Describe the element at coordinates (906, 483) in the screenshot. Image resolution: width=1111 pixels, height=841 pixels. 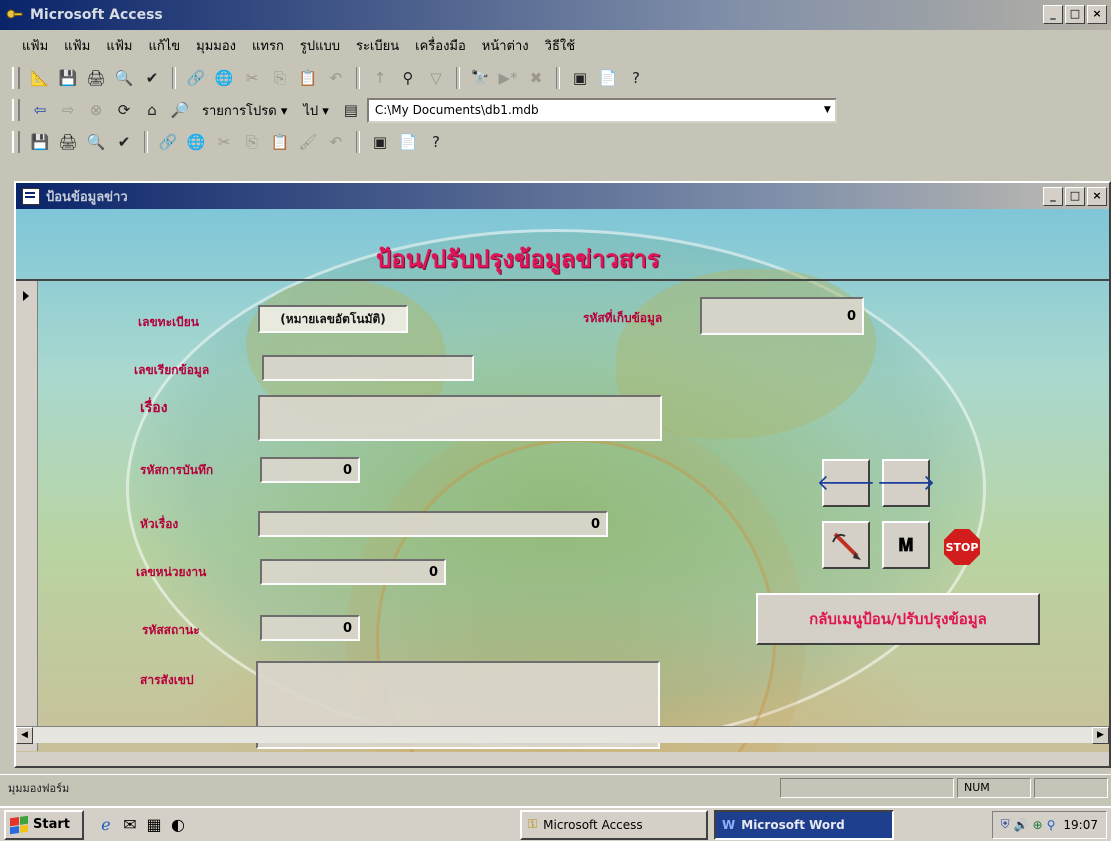
I see `next-record-button: 🡒` at that location.